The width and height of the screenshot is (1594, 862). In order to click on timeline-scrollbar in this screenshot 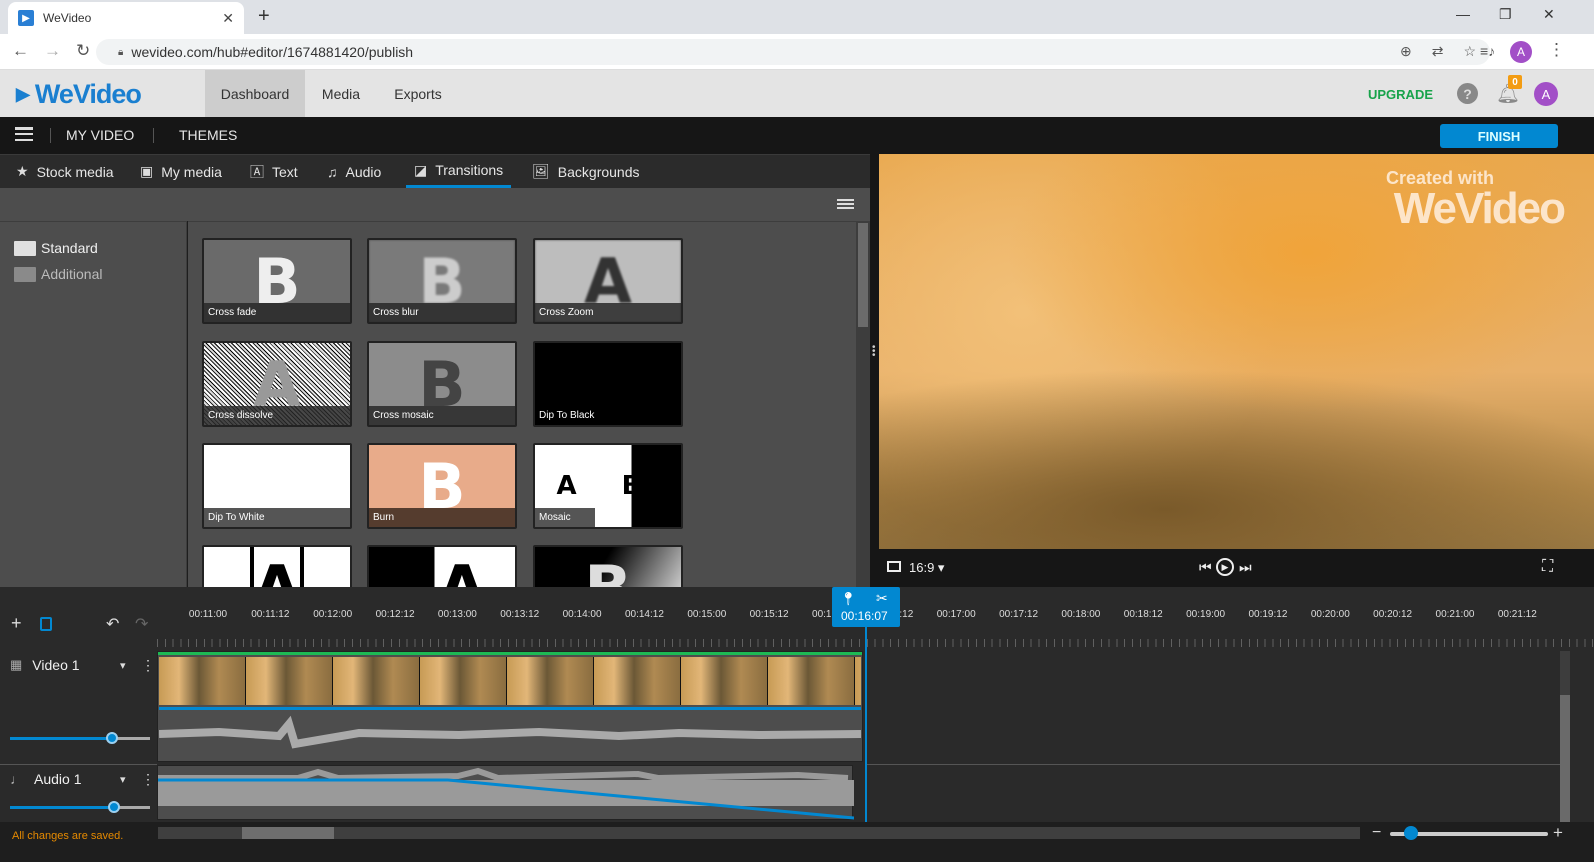, I will do `click(759, 833)`.